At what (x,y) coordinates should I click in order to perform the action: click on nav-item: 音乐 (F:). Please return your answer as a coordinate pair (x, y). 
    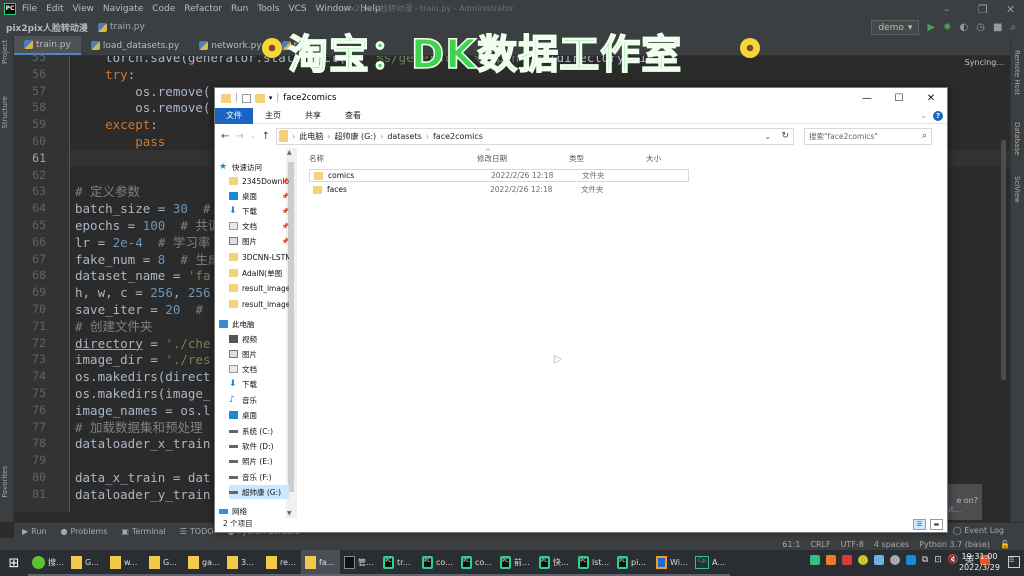
    Looking at the image, I should click on (259, 477).